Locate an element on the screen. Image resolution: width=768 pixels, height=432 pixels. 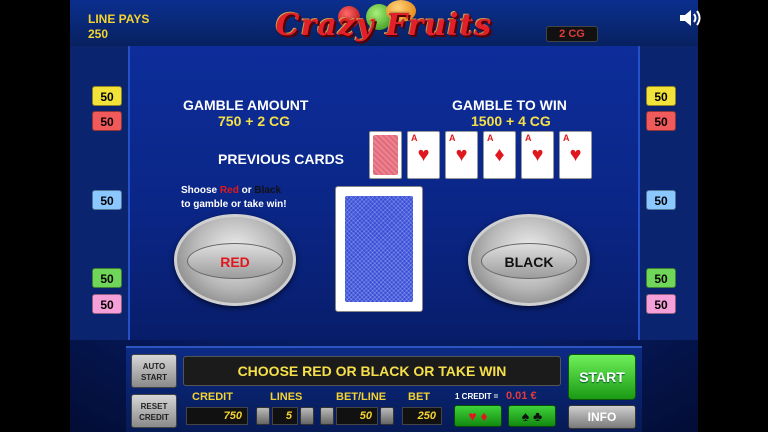
credit-rate-label: 1 CREDIT = is located at coordinates (477, 396).